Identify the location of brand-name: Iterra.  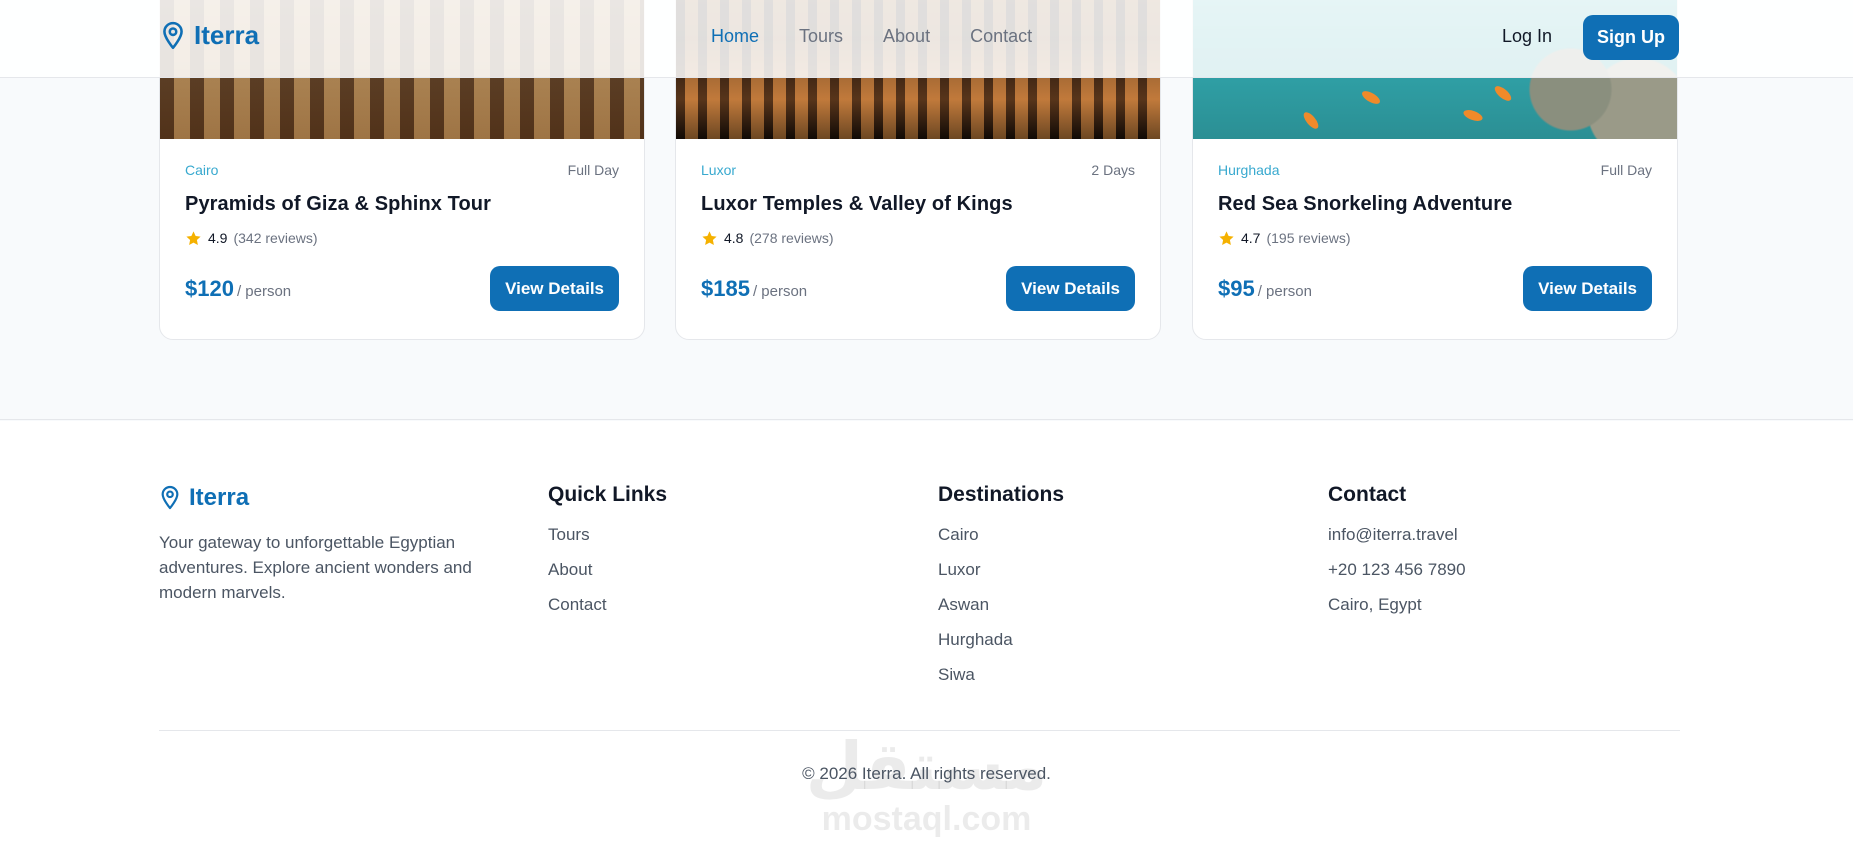
(227, 35).